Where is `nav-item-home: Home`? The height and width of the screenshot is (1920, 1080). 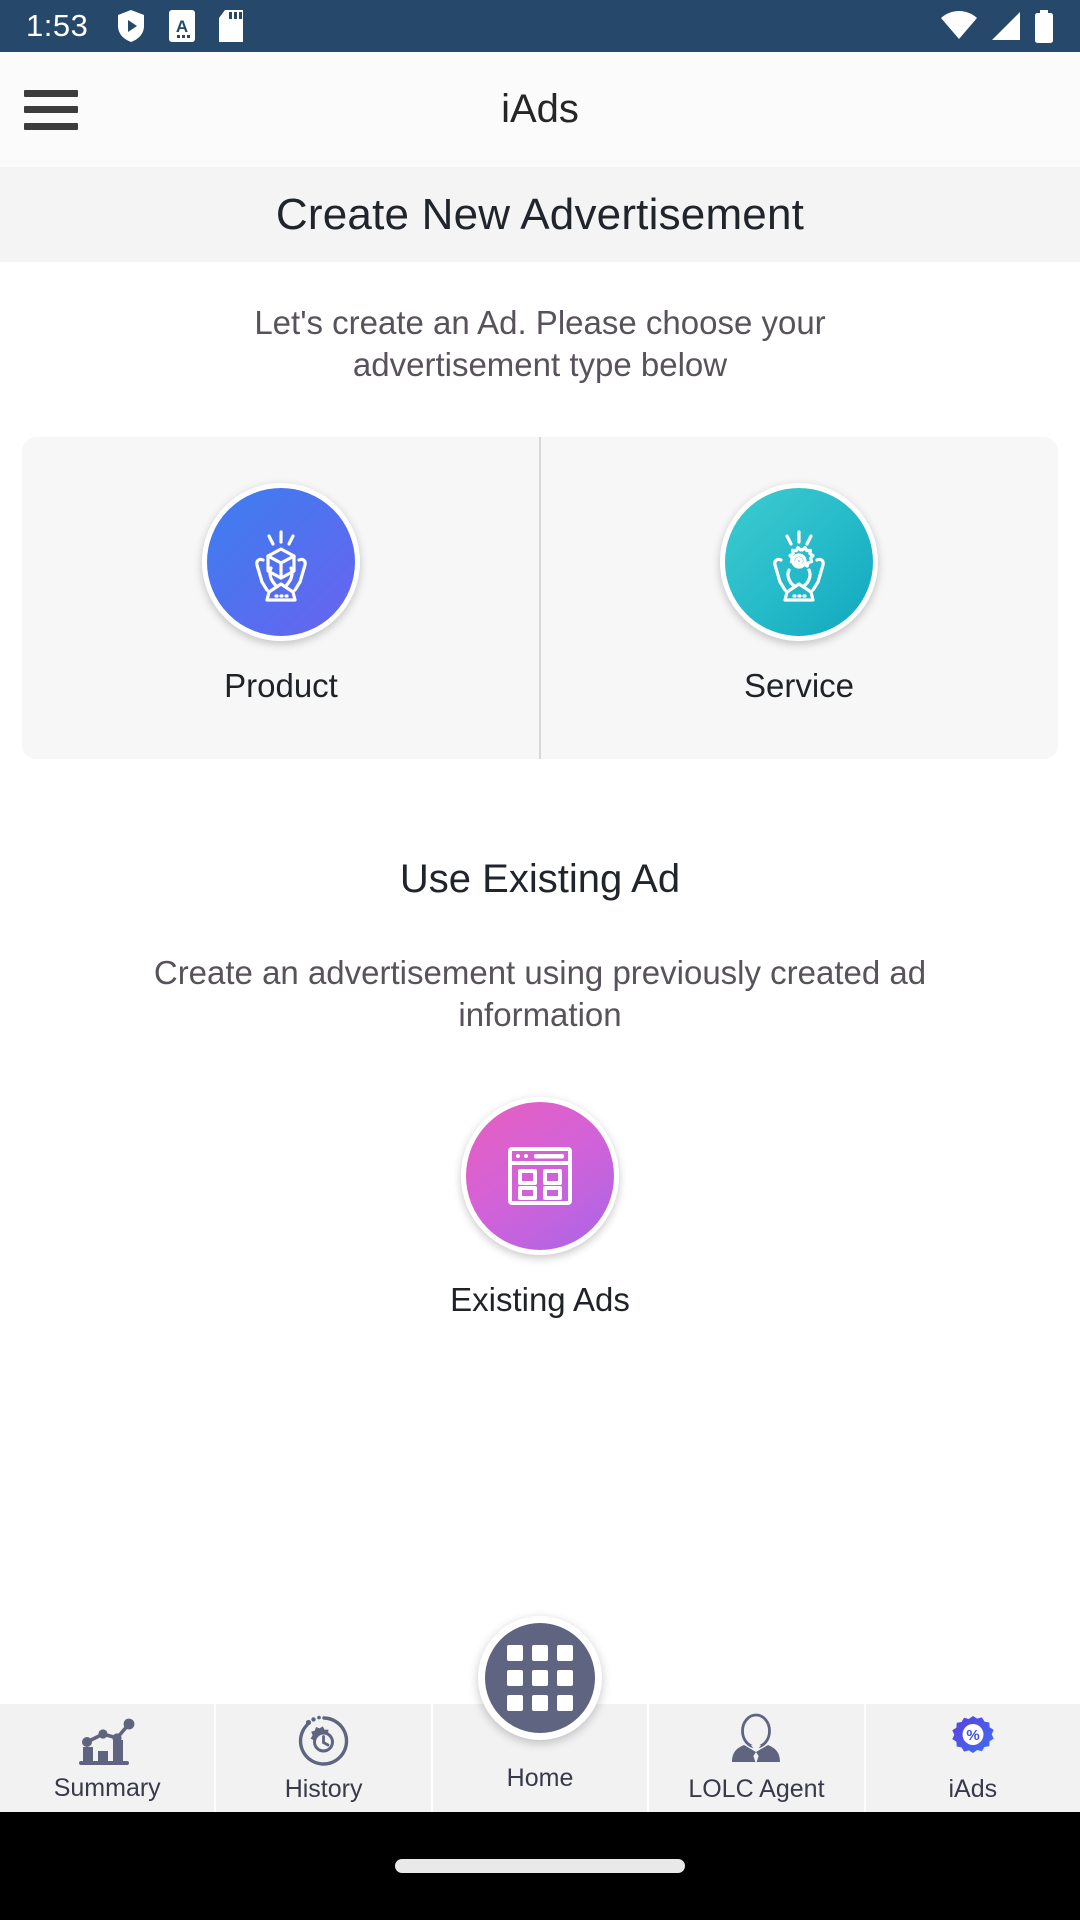 nav-item-home: Home is located at coordinates (541, 1714).